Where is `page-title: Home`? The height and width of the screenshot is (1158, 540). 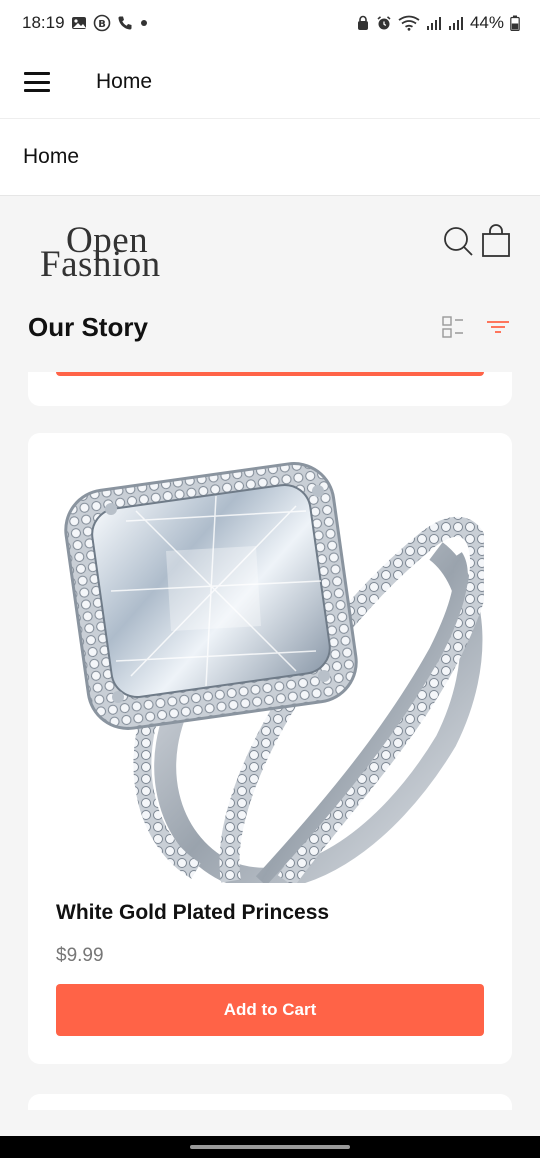
page-title: Home is located at coordinates (51, 156).